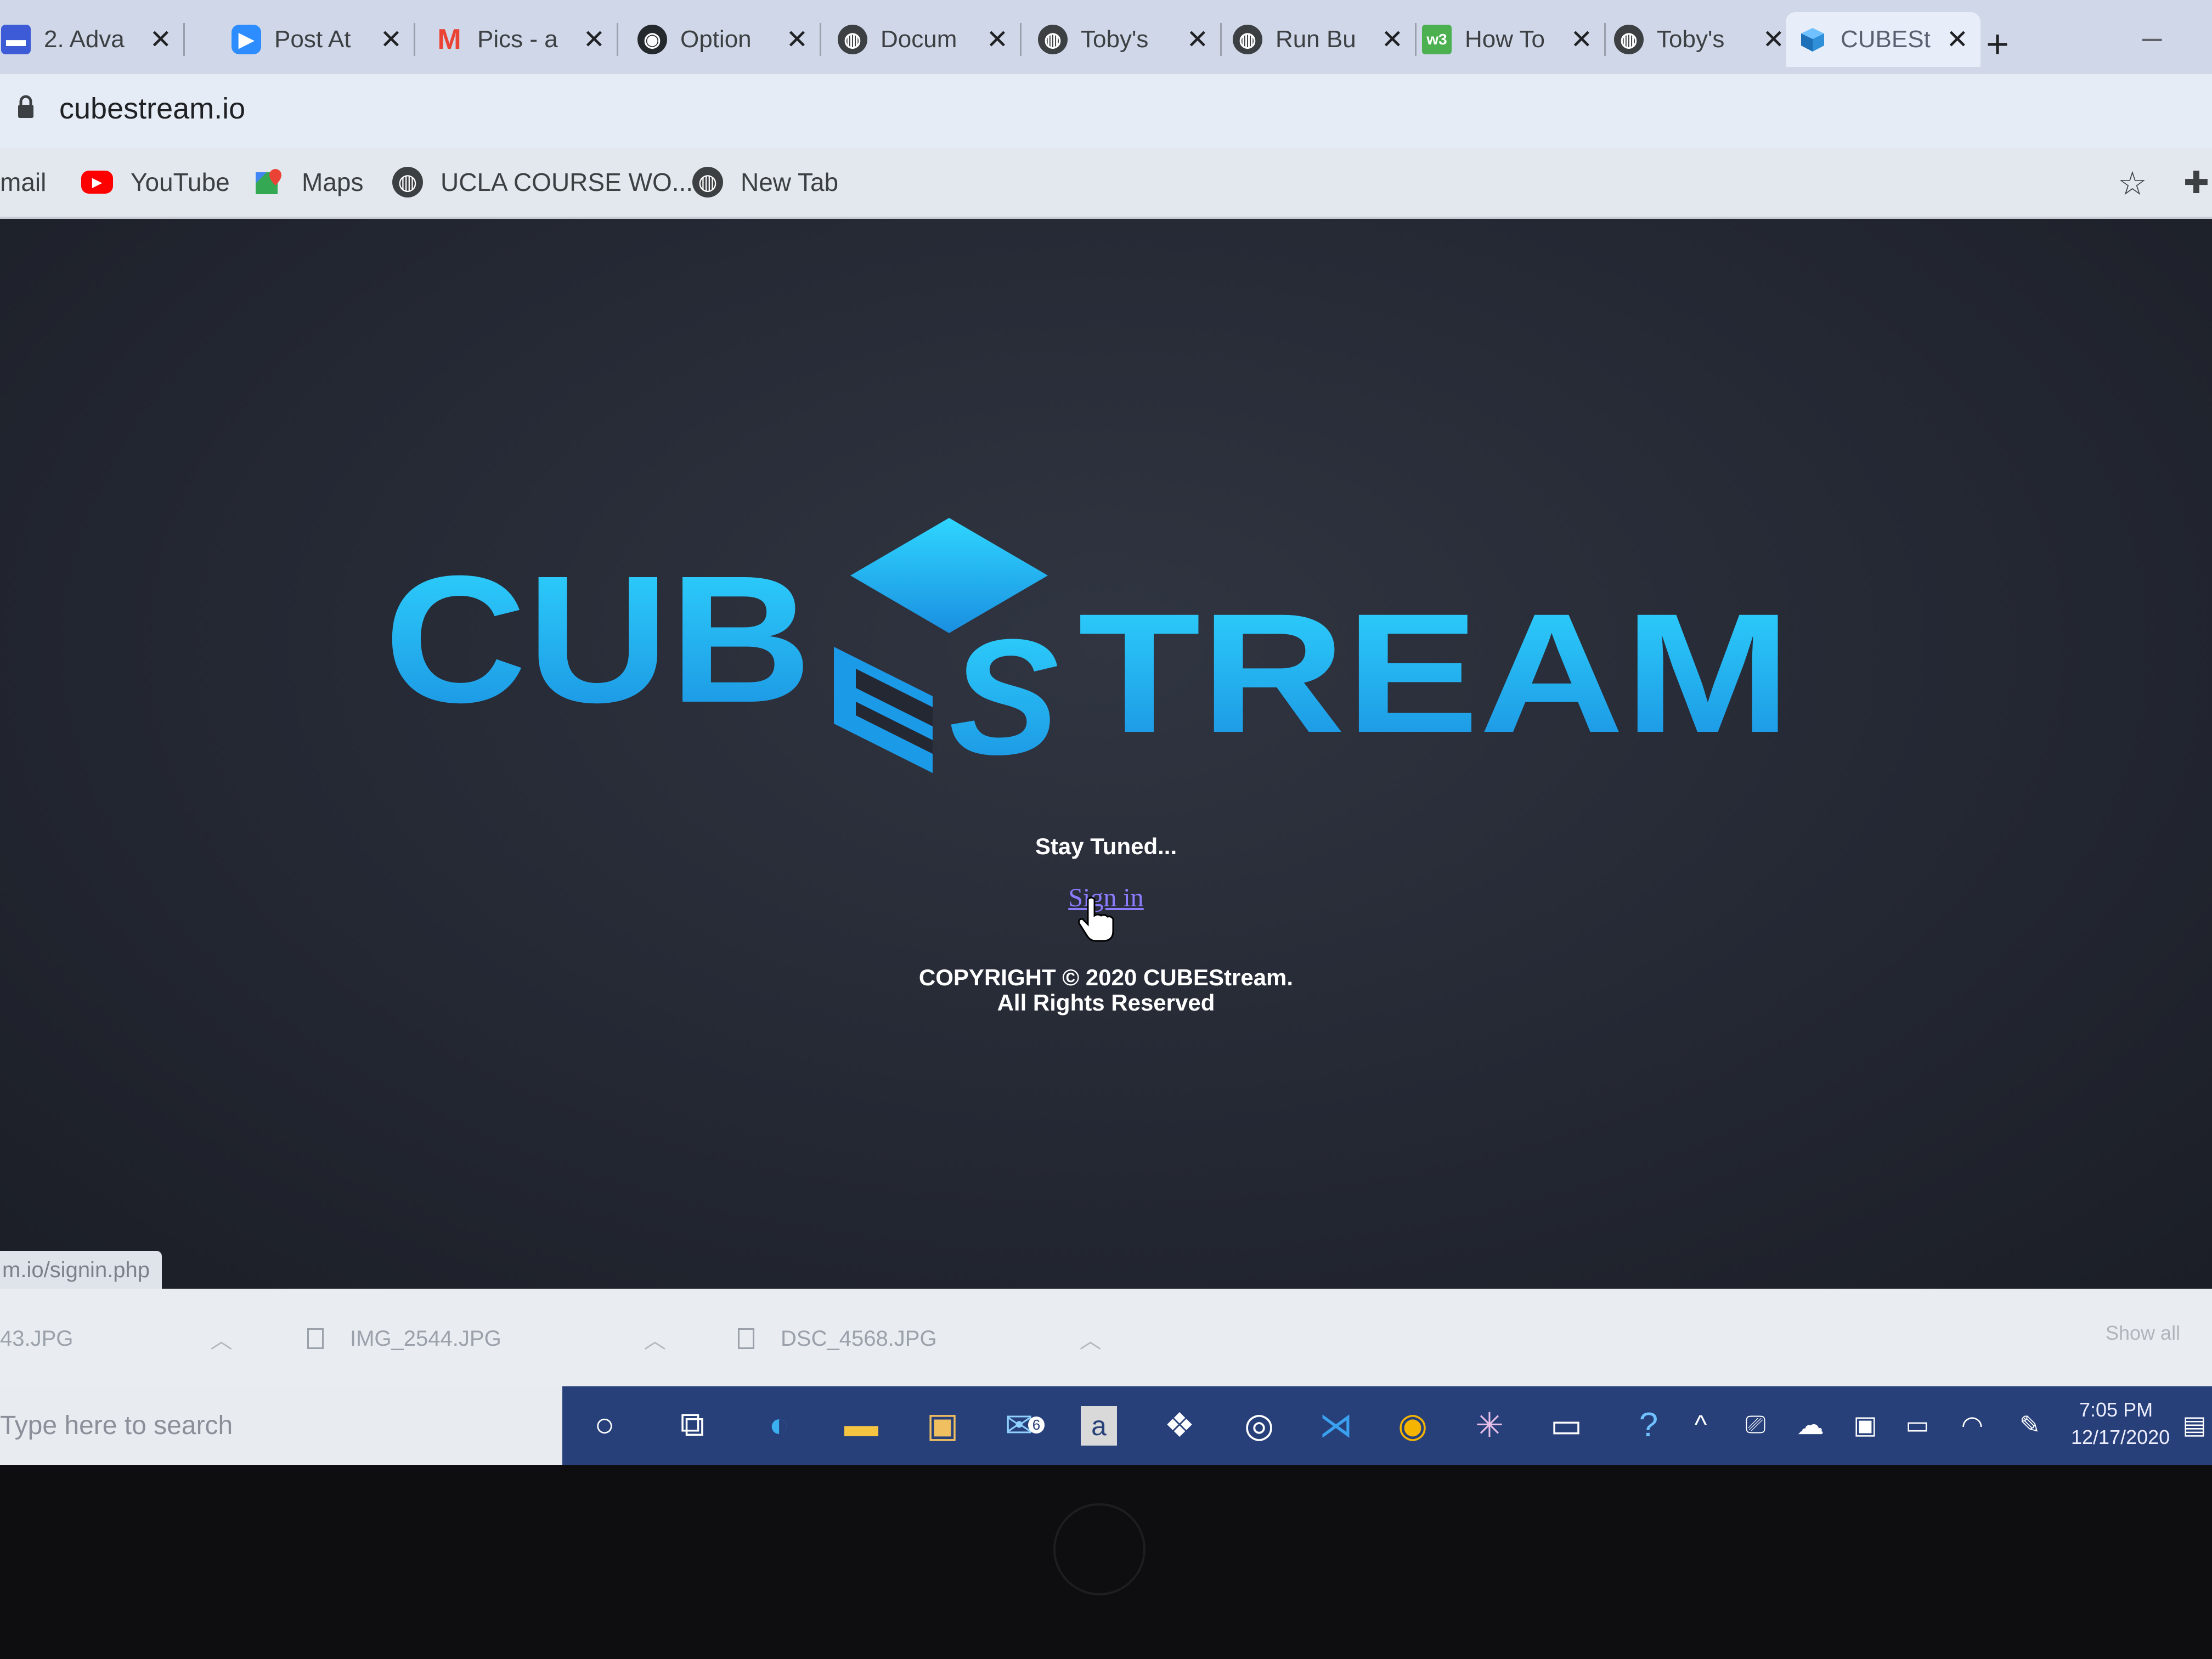  What do you see at coordinates (1566, 1425) in the screenshot?
I see `terminal-icon: ▭` at bounding box center [1566, 1425].